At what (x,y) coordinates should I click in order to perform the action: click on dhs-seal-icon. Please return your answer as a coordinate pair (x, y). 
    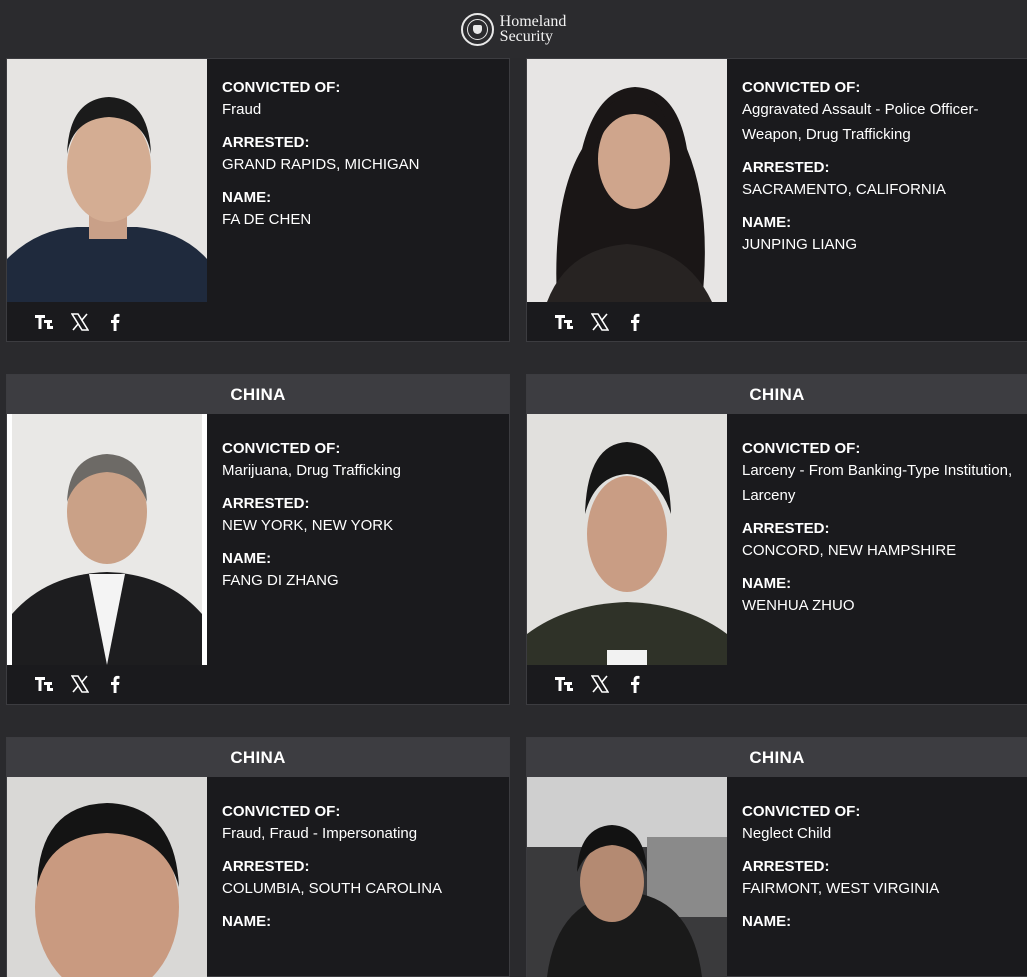
    Looking at the image, I should click on (477, 29).